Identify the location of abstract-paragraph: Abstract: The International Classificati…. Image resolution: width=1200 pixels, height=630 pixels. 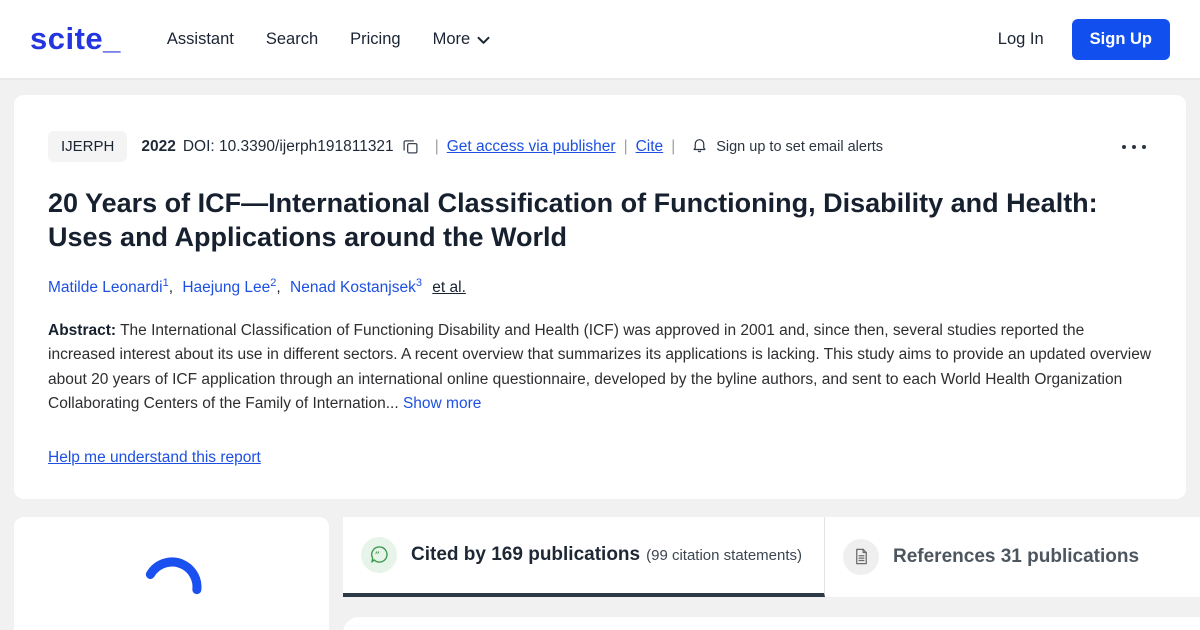
(600, 368).